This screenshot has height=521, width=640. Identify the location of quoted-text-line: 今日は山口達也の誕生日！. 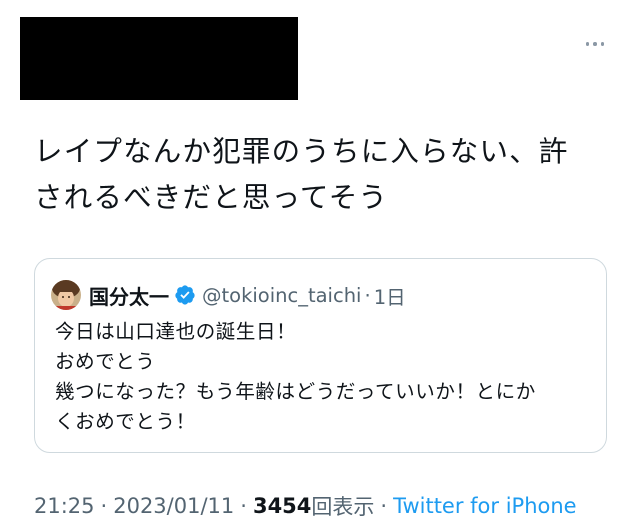
(176, 331).